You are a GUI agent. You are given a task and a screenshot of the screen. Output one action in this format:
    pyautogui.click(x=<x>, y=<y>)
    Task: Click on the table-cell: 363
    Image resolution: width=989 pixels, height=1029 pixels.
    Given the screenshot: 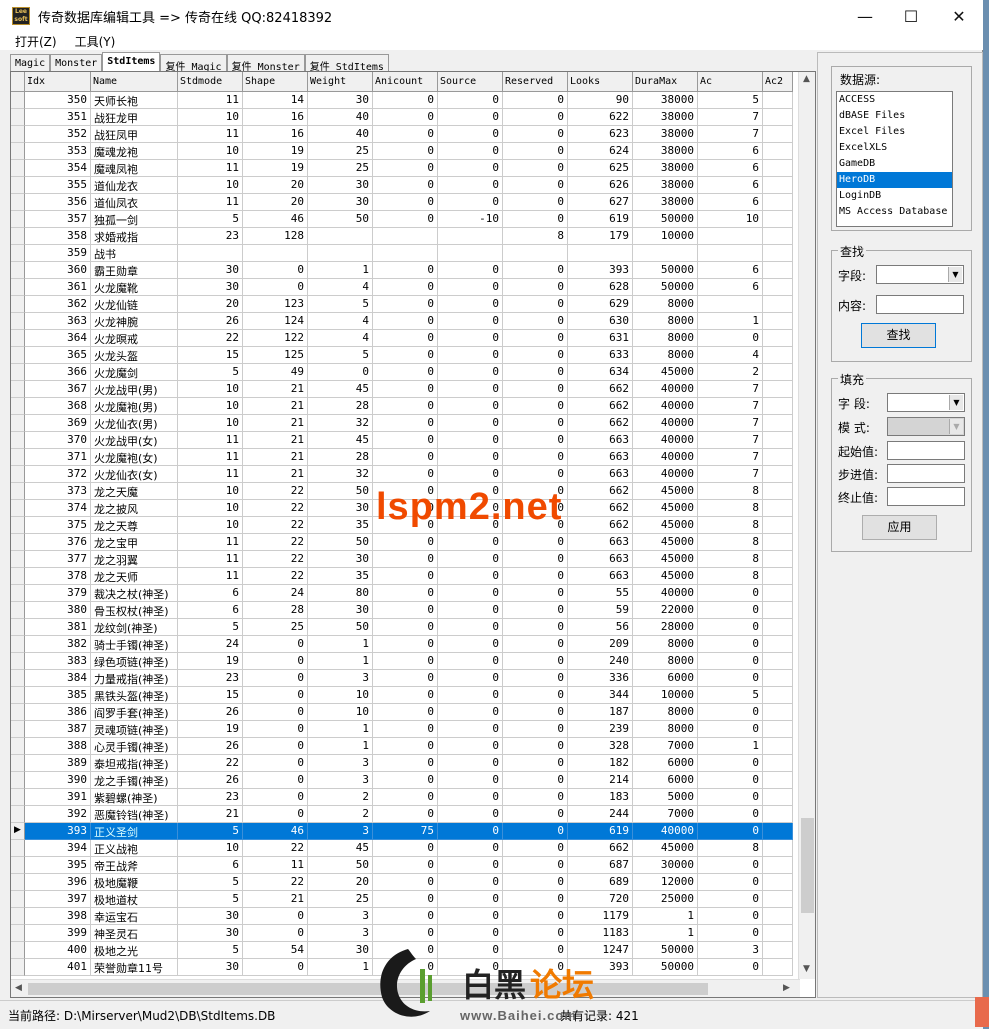 What is the action you would take?
    pyautogui.click(x=58, y=321)
    